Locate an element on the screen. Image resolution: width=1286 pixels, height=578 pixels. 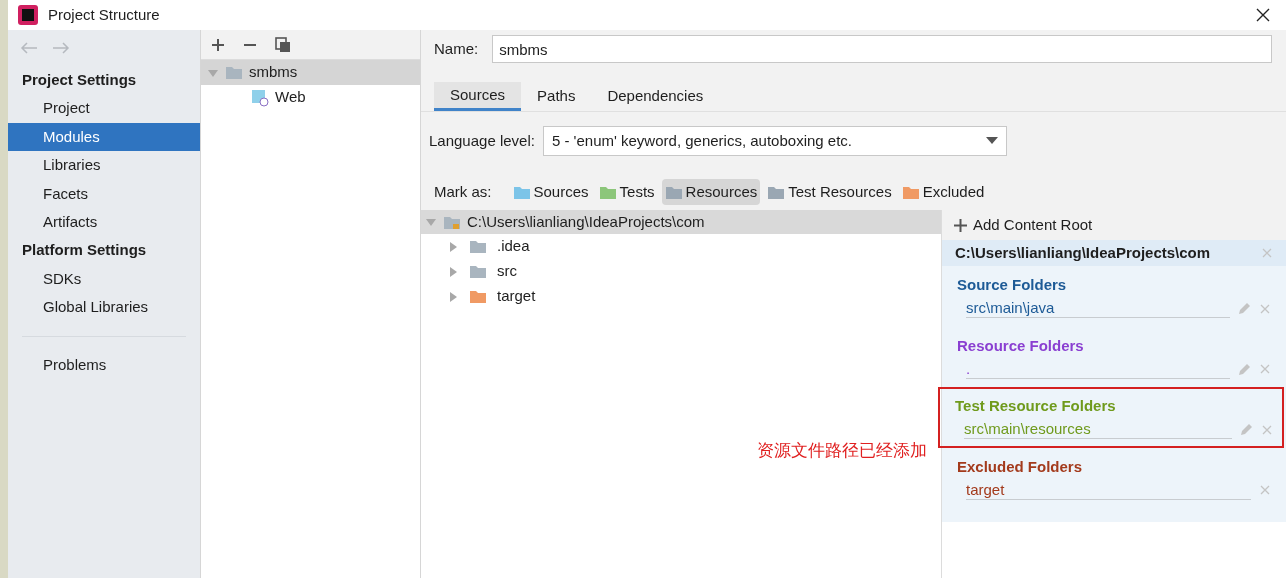
module-folder-icon is located at coordinates (234, 72).